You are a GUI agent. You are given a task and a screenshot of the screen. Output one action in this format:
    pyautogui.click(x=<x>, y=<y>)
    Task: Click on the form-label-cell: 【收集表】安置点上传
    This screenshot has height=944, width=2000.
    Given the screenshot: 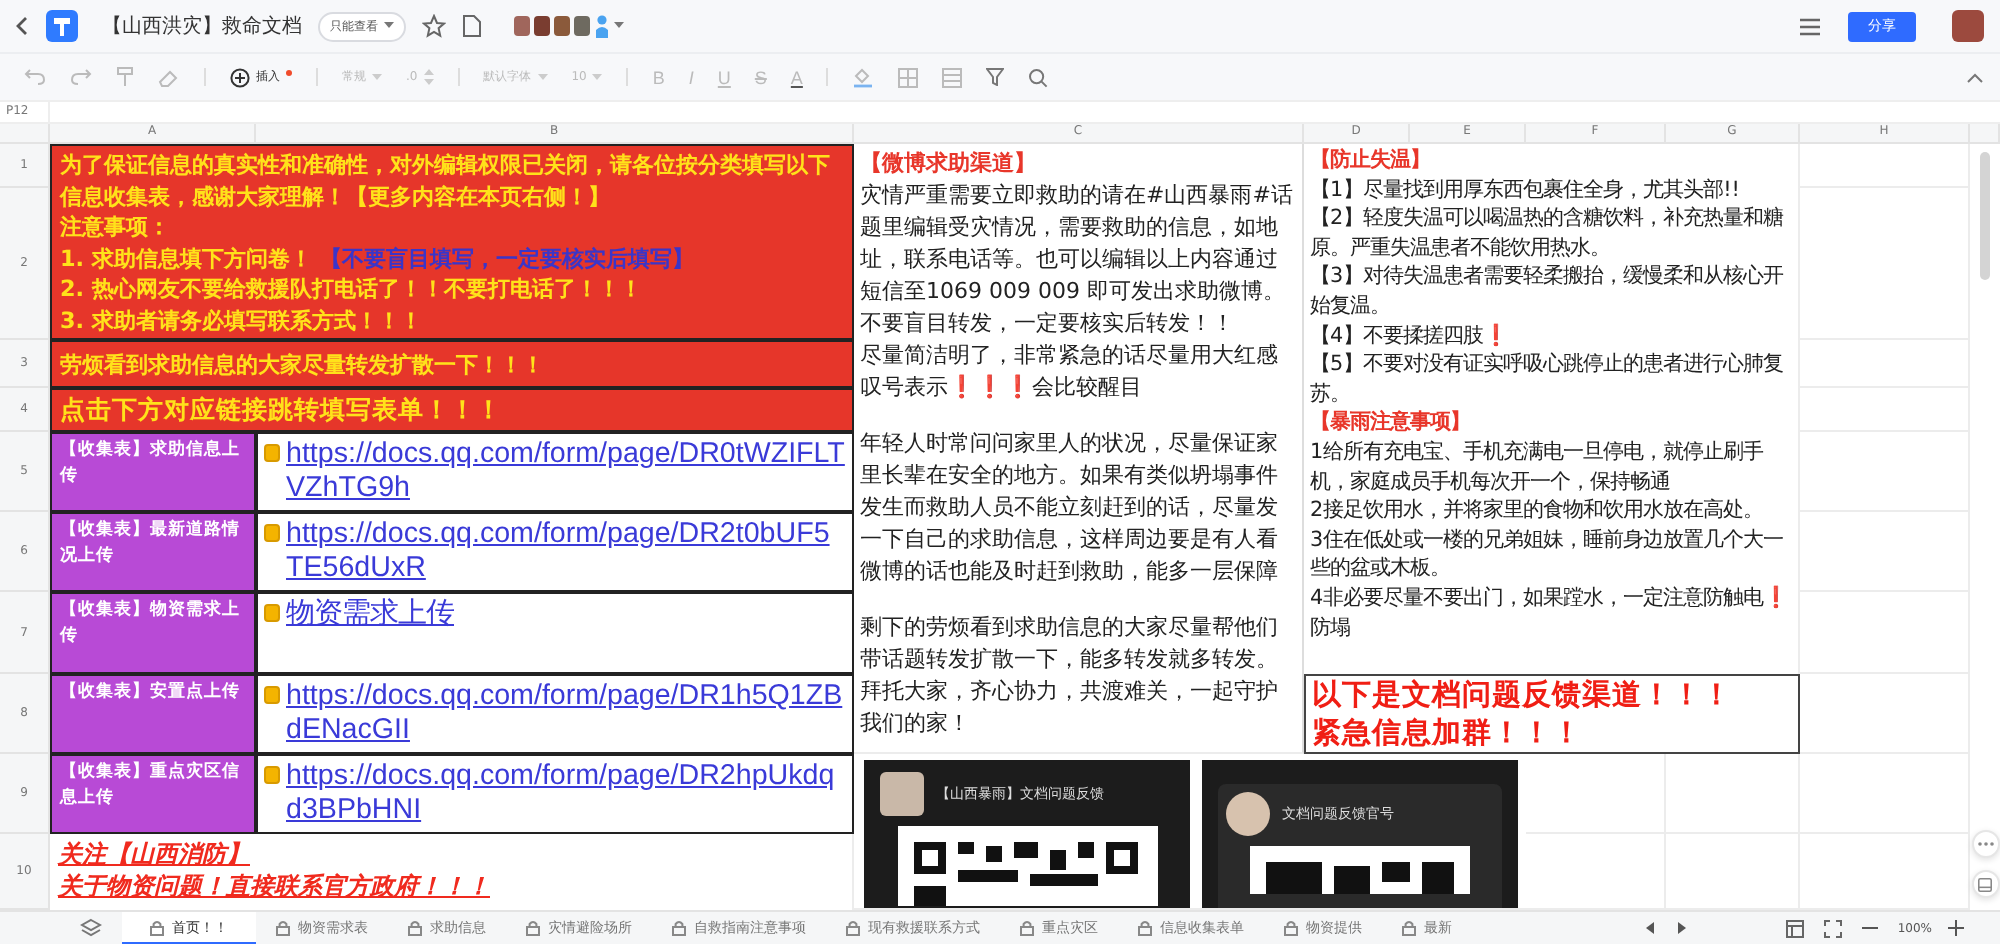 What is the action you would take?
    pyautogui.click(x=153, y=714)
    